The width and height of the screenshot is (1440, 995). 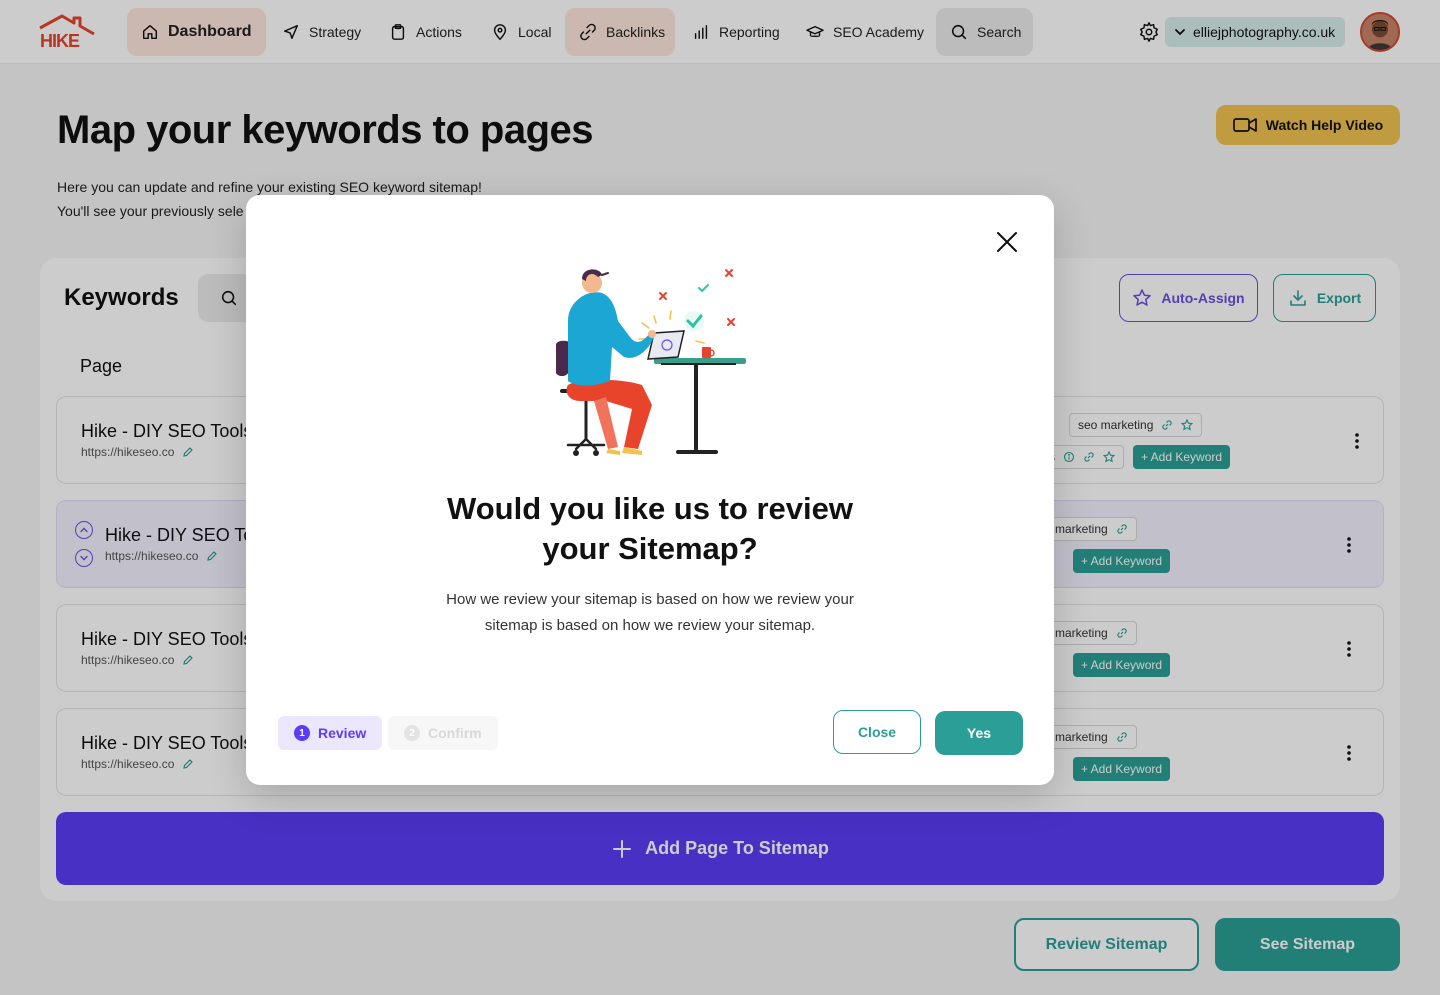 What do you see at coordinates (1007, 242) in the screenshot?
I see `close-icon` at bounding box center [1007, 242].